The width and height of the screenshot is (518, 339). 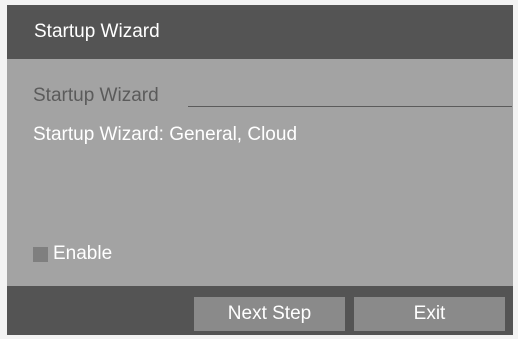 What do you see at coordinates (269, 314) in the screenshot?
I see `next-step-button: Next Step` at bounding box center [269, 314].